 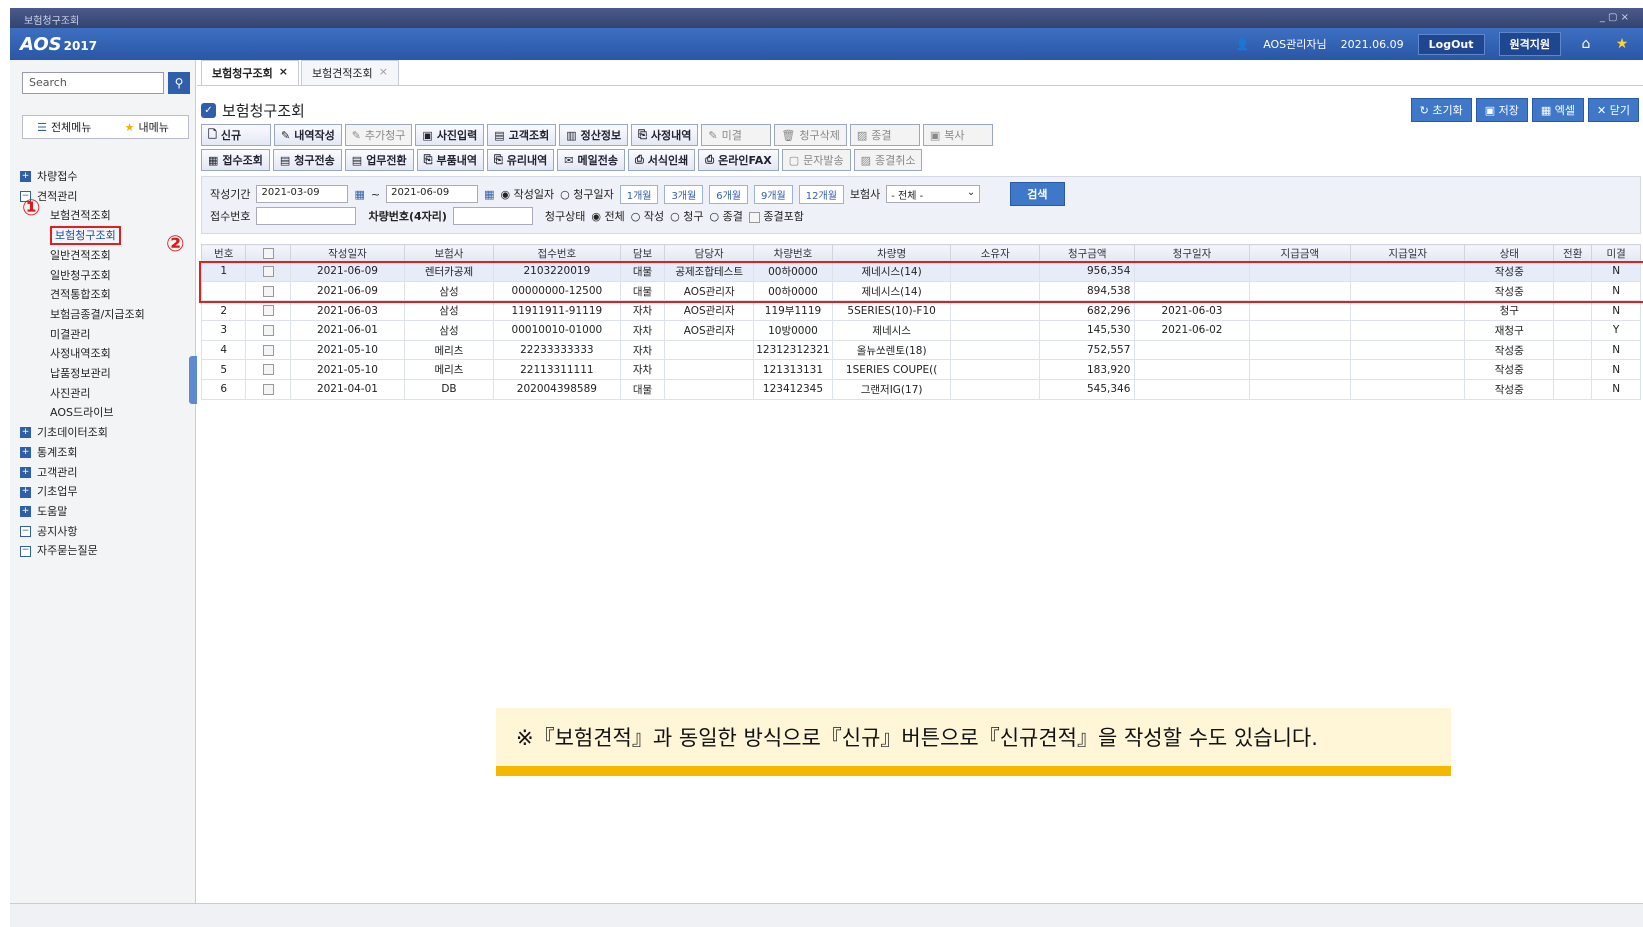 What do you see at coordinates (522, 135) in the screenshot?
I see `customer-button: ▤ 고객조회` at bounding box center [522, 135].